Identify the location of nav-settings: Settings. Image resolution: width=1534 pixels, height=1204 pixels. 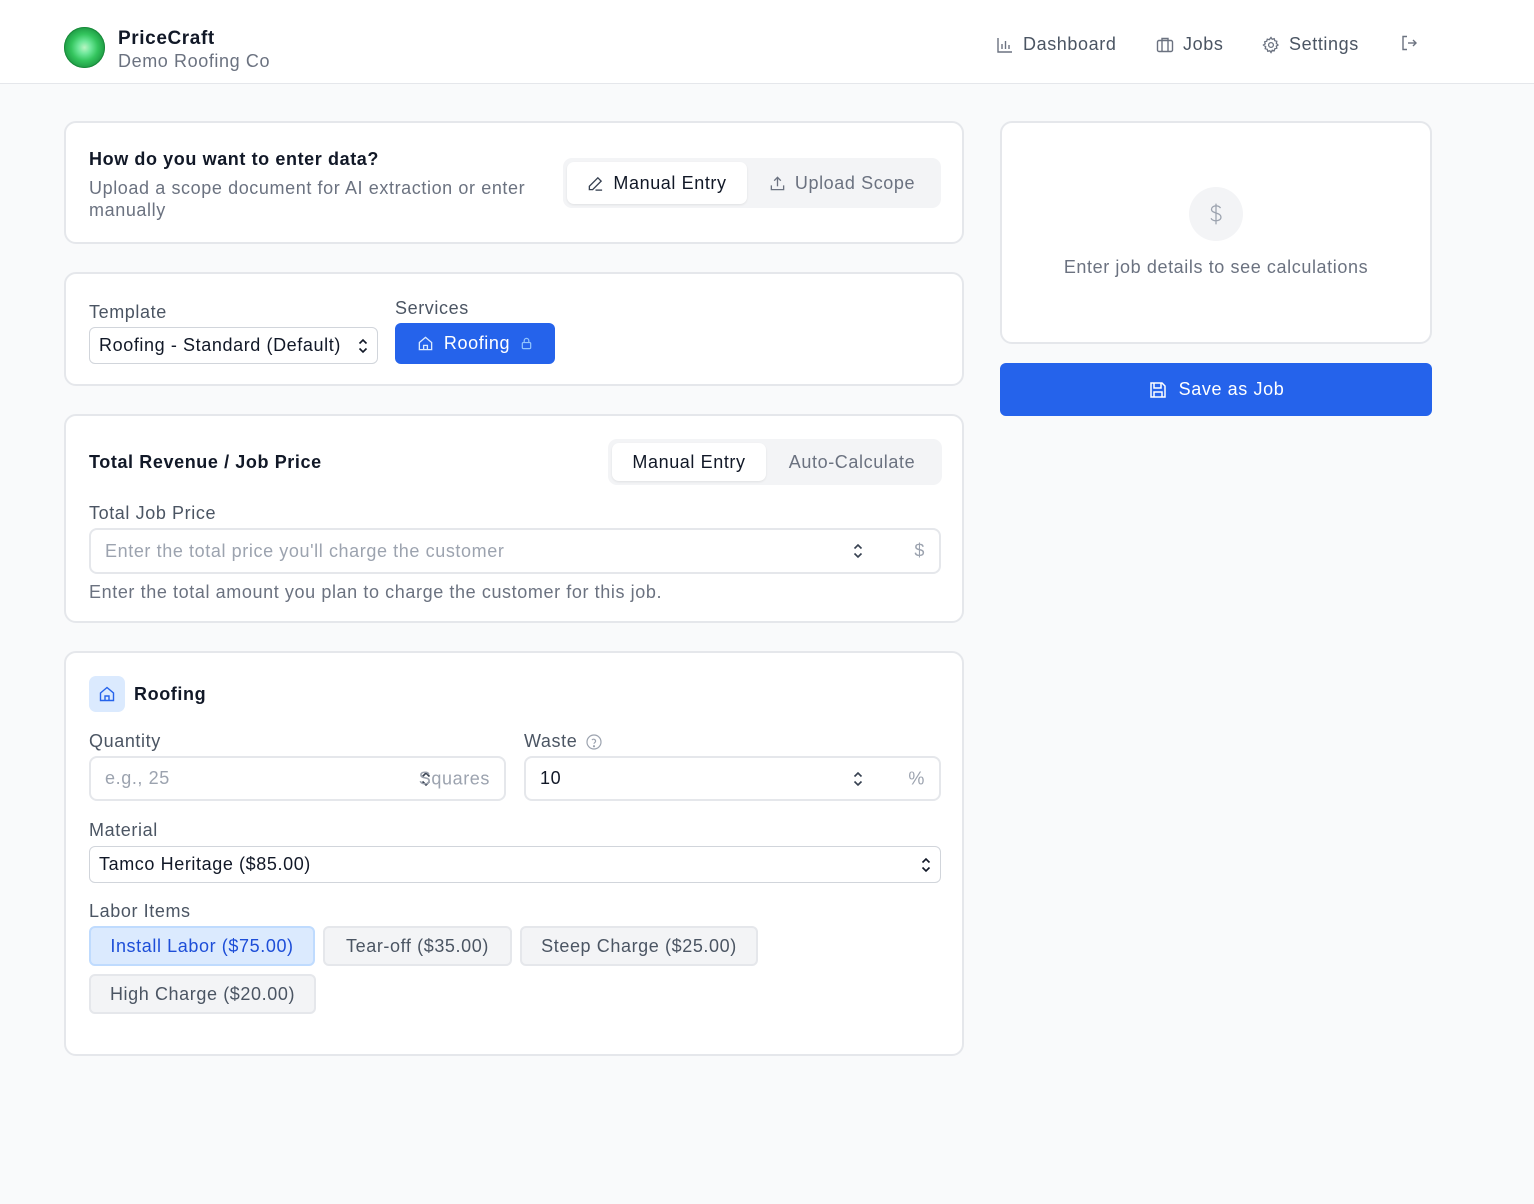
(1310, 44).